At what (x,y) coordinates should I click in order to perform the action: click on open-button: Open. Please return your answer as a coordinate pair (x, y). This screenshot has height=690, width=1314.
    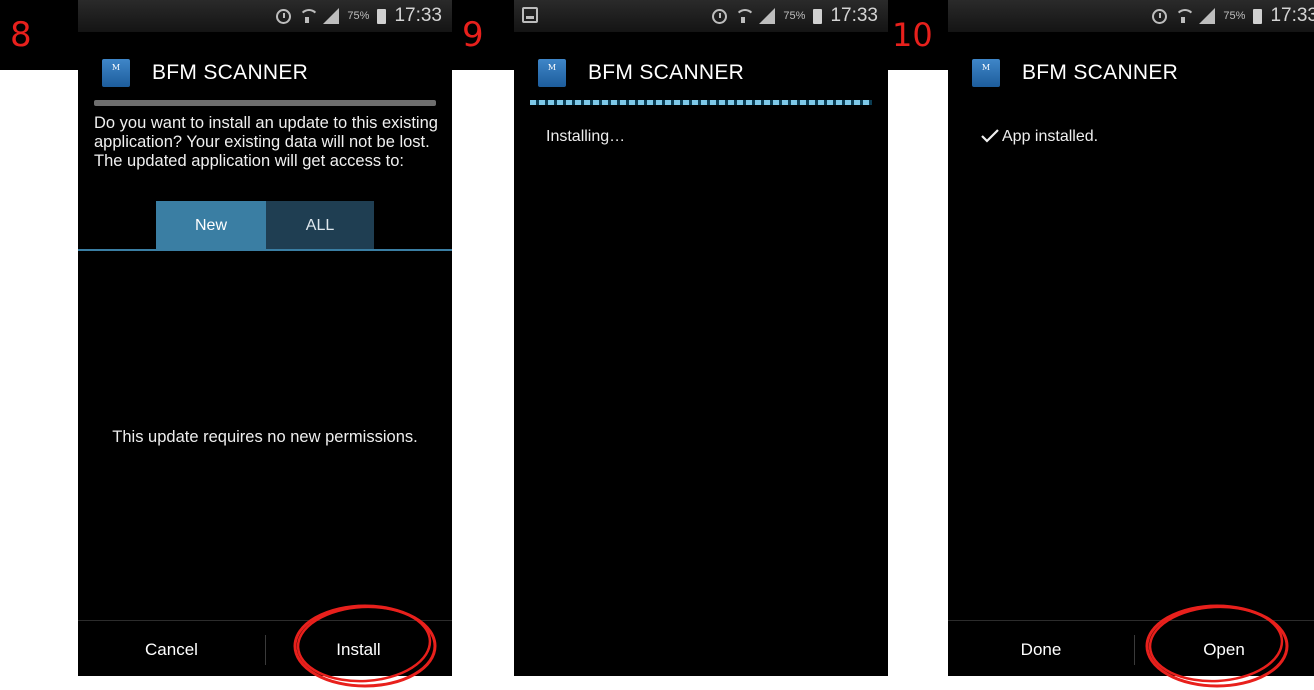
    Looking at the image, I should click on (1224, 648).